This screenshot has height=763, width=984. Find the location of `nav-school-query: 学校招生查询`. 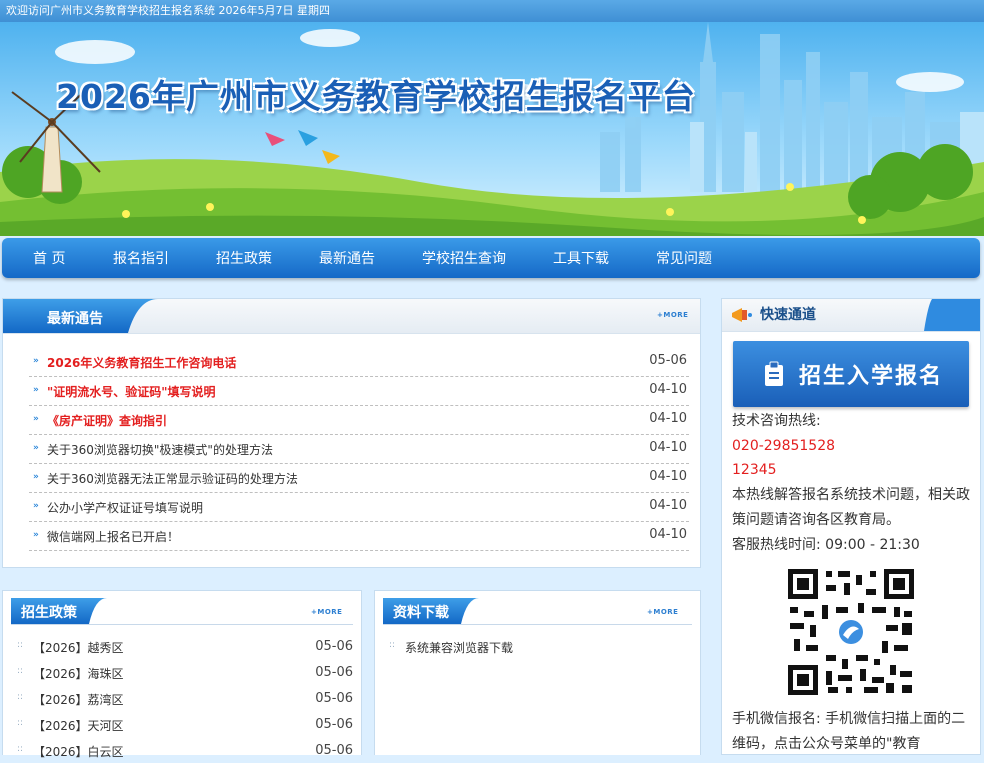

nav-school-query: 学校招生查询 is located at coordinates (464, 258).